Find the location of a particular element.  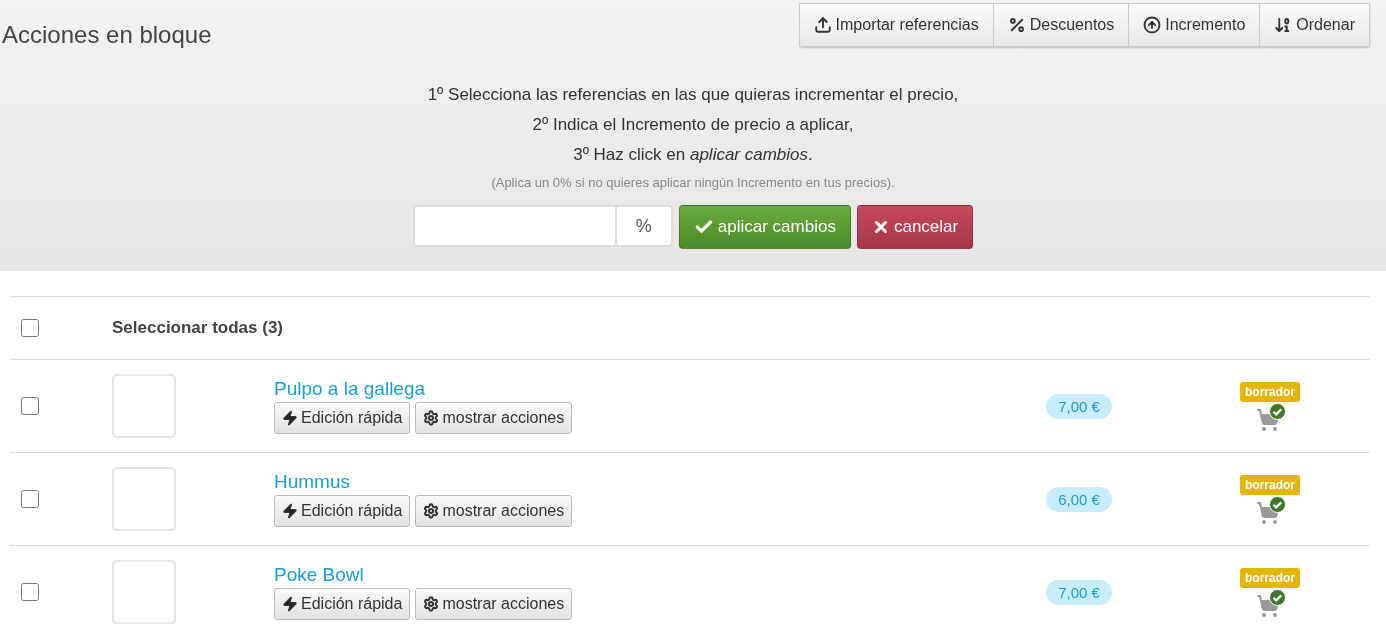

percent-icon is located at coordinates (1016, 25).